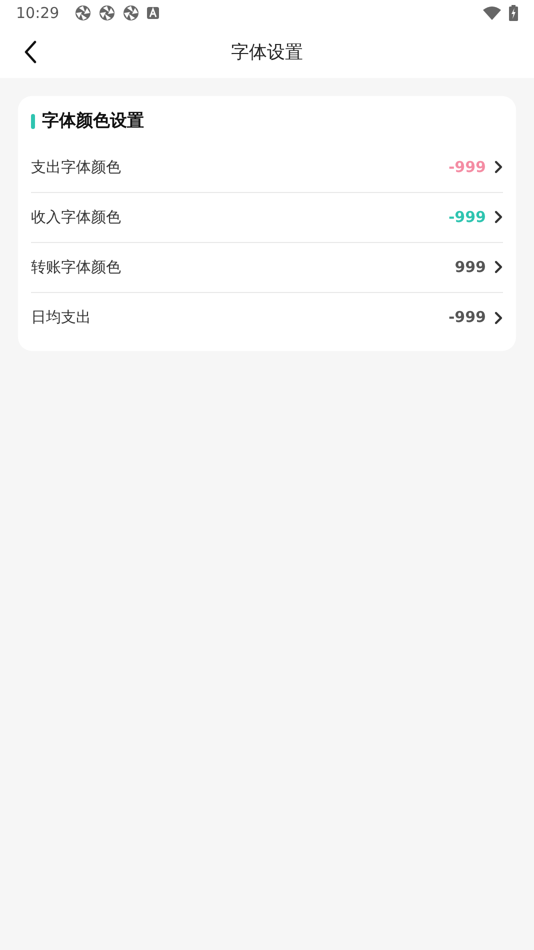 Image resolution: width=534 pixels, height=950 pixels. What do you see at coordinates (267, 167) in the screenshot?
I see `settings-row: 支出字体颜色 -999` at bounding box center [267, 167].